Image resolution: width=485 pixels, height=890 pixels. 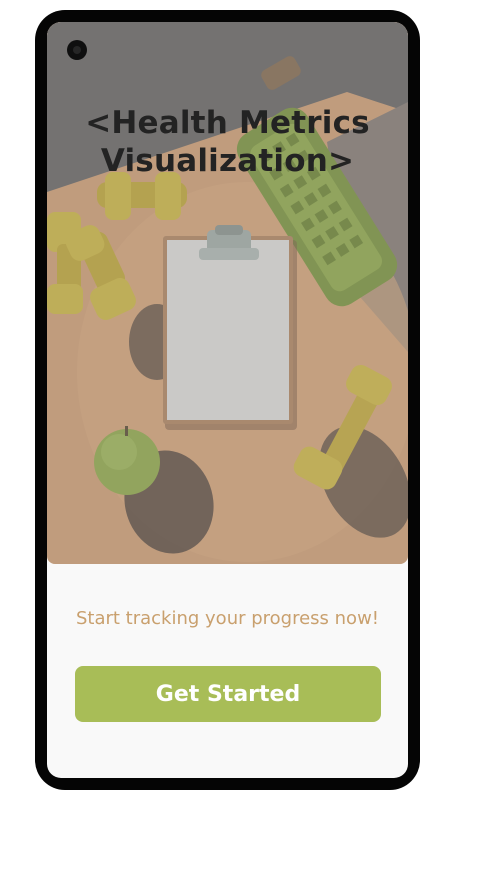 I want to click on hero-title: <Health Metrics Visualization>, so click(x=227, y=142).